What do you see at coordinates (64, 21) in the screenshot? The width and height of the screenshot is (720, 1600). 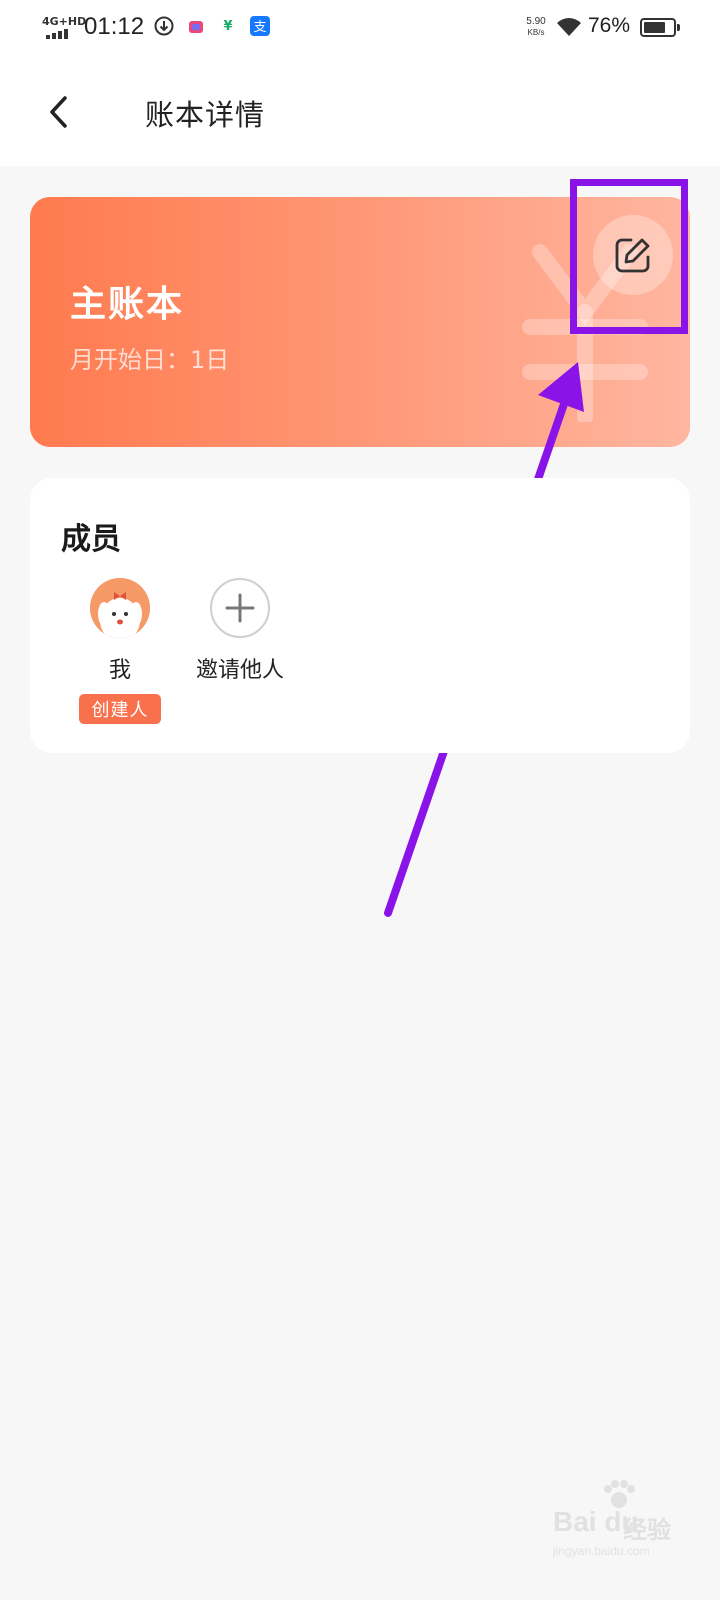 I see `network-indicator: 4G+HD` at bounding box center [64, 21].